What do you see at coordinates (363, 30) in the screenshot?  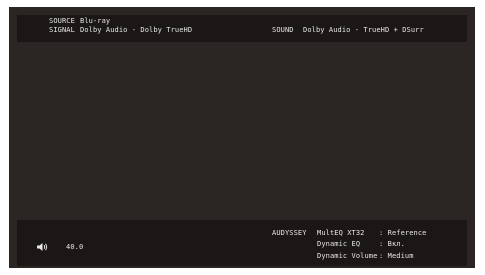 I see `sound-value: Dolby Audio - TrueHD + DSurr` at bounding box center [363, 30].